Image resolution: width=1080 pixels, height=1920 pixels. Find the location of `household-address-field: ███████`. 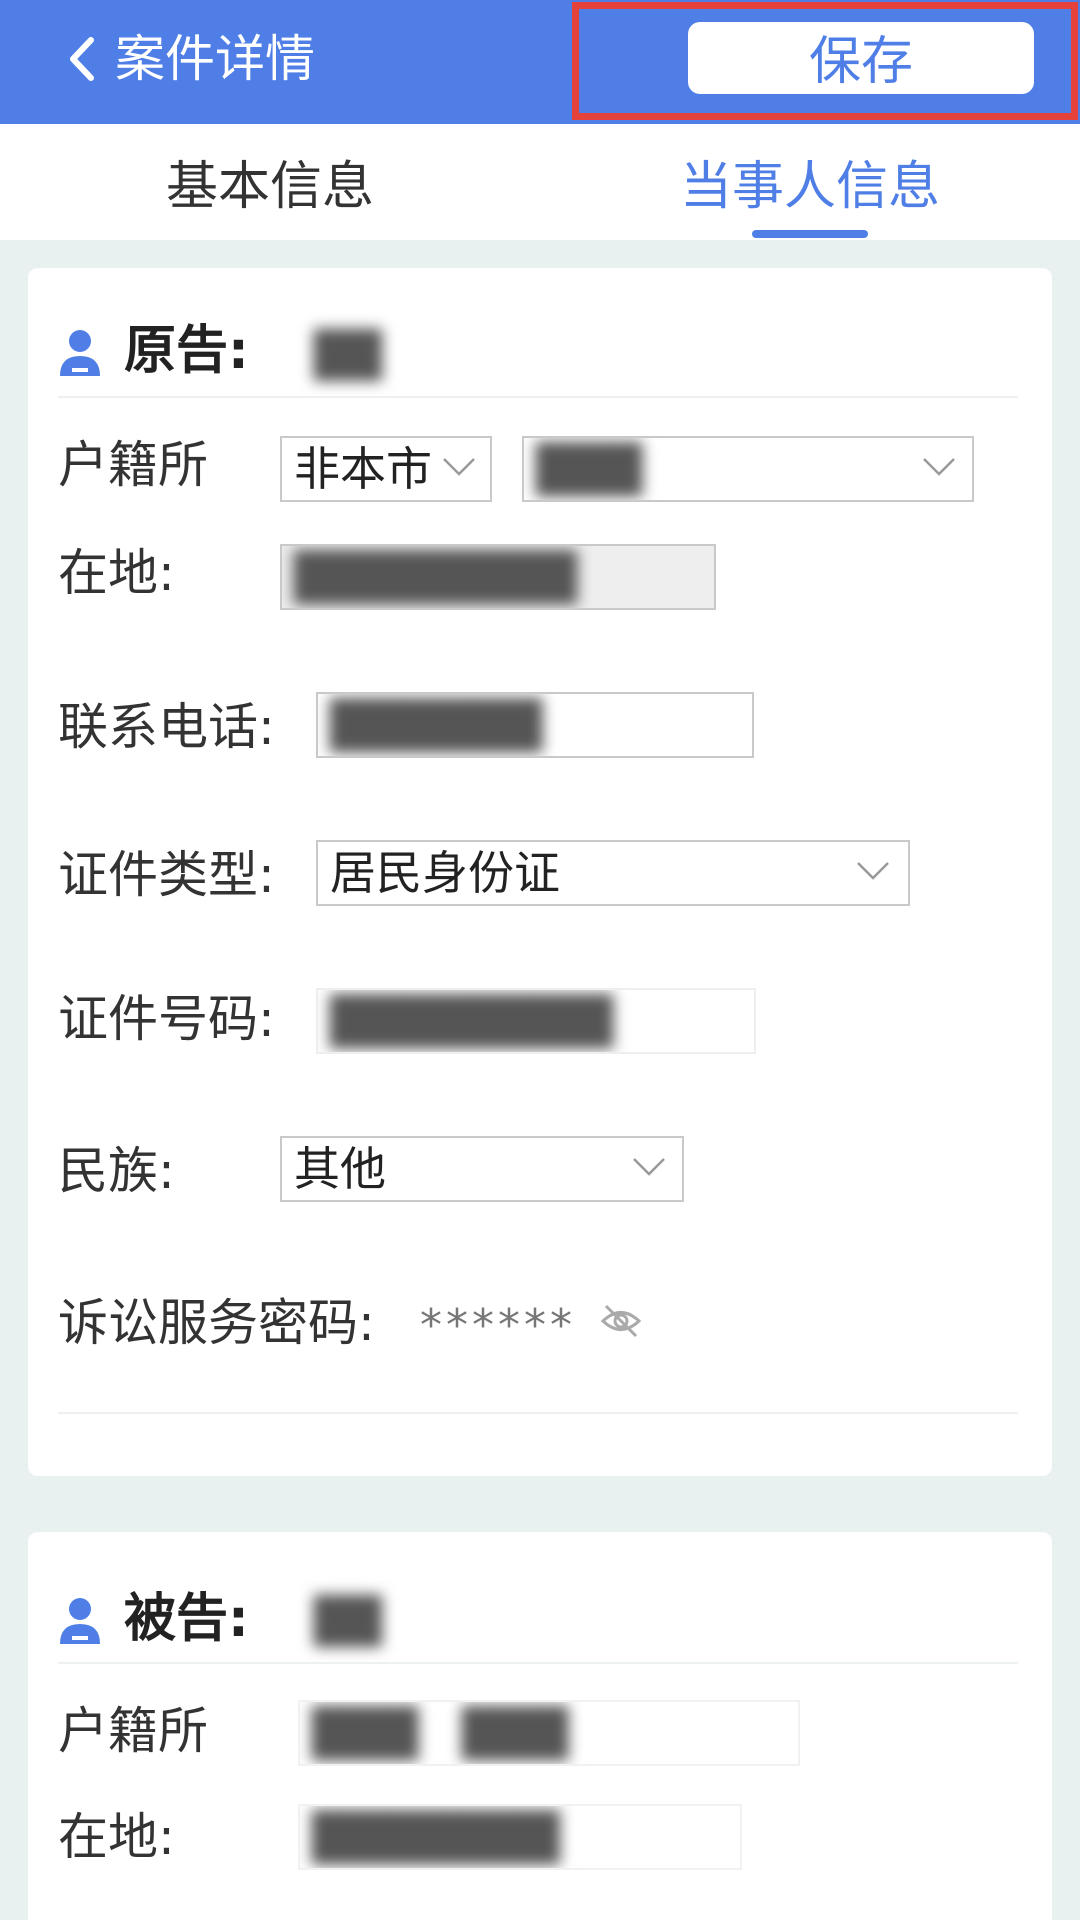

household-address-field: ███████ is located at coordinates (520, 1837).